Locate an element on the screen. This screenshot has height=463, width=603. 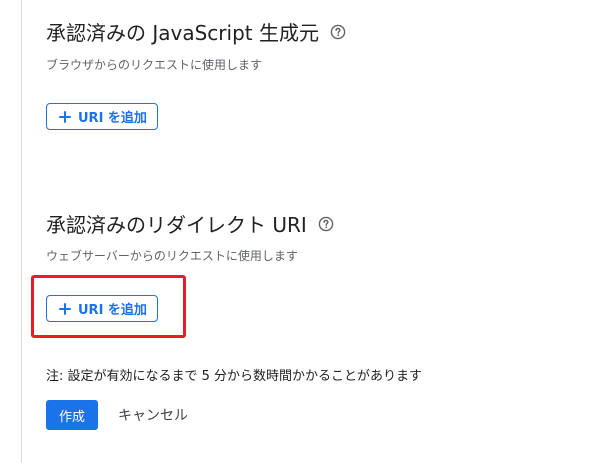
add-redirect-uri-button: URI を追加 is located at coordinates (102, 308).